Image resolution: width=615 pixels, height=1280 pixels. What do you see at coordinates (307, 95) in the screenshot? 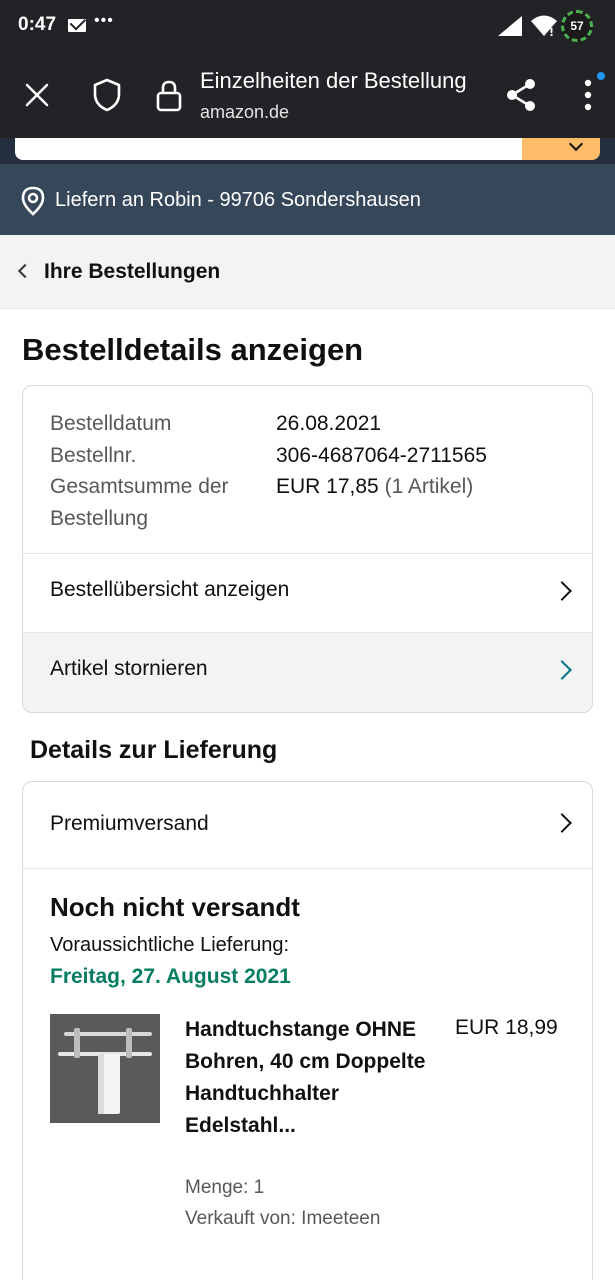
I see `browser-toolbar: Einzelheiten der Bestellung amazon.de` at bounding box center [307, 95].